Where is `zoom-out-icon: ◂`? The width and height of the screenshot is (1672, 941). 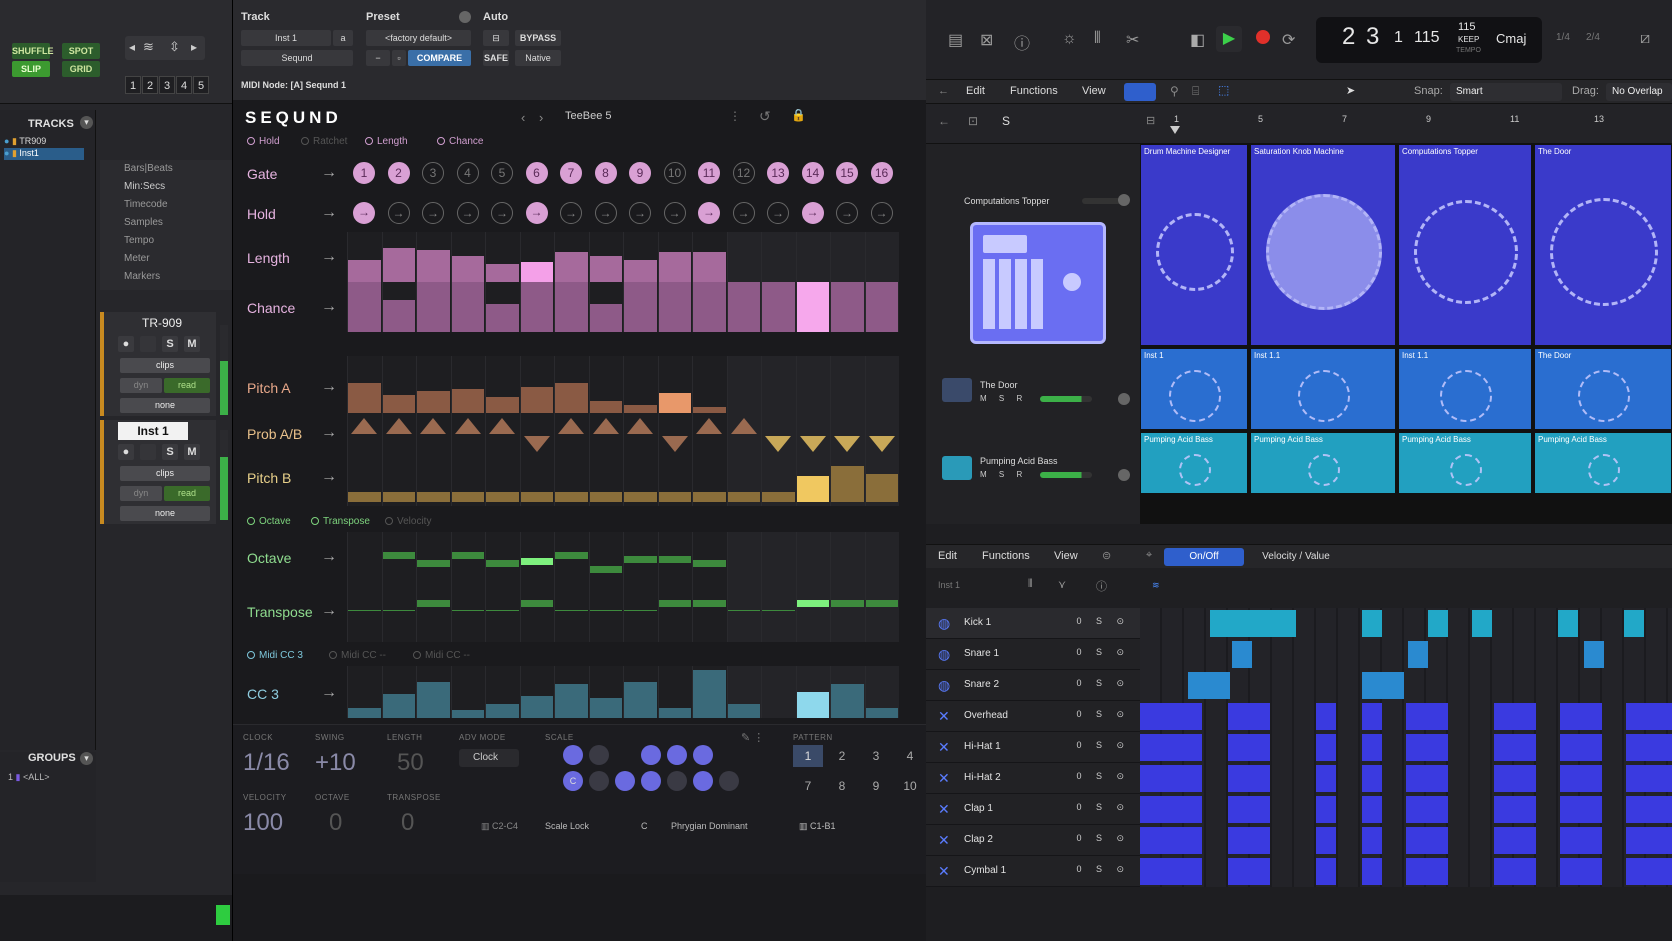
zoom-out-icon: ◂ is located at coordinates (132, 47).